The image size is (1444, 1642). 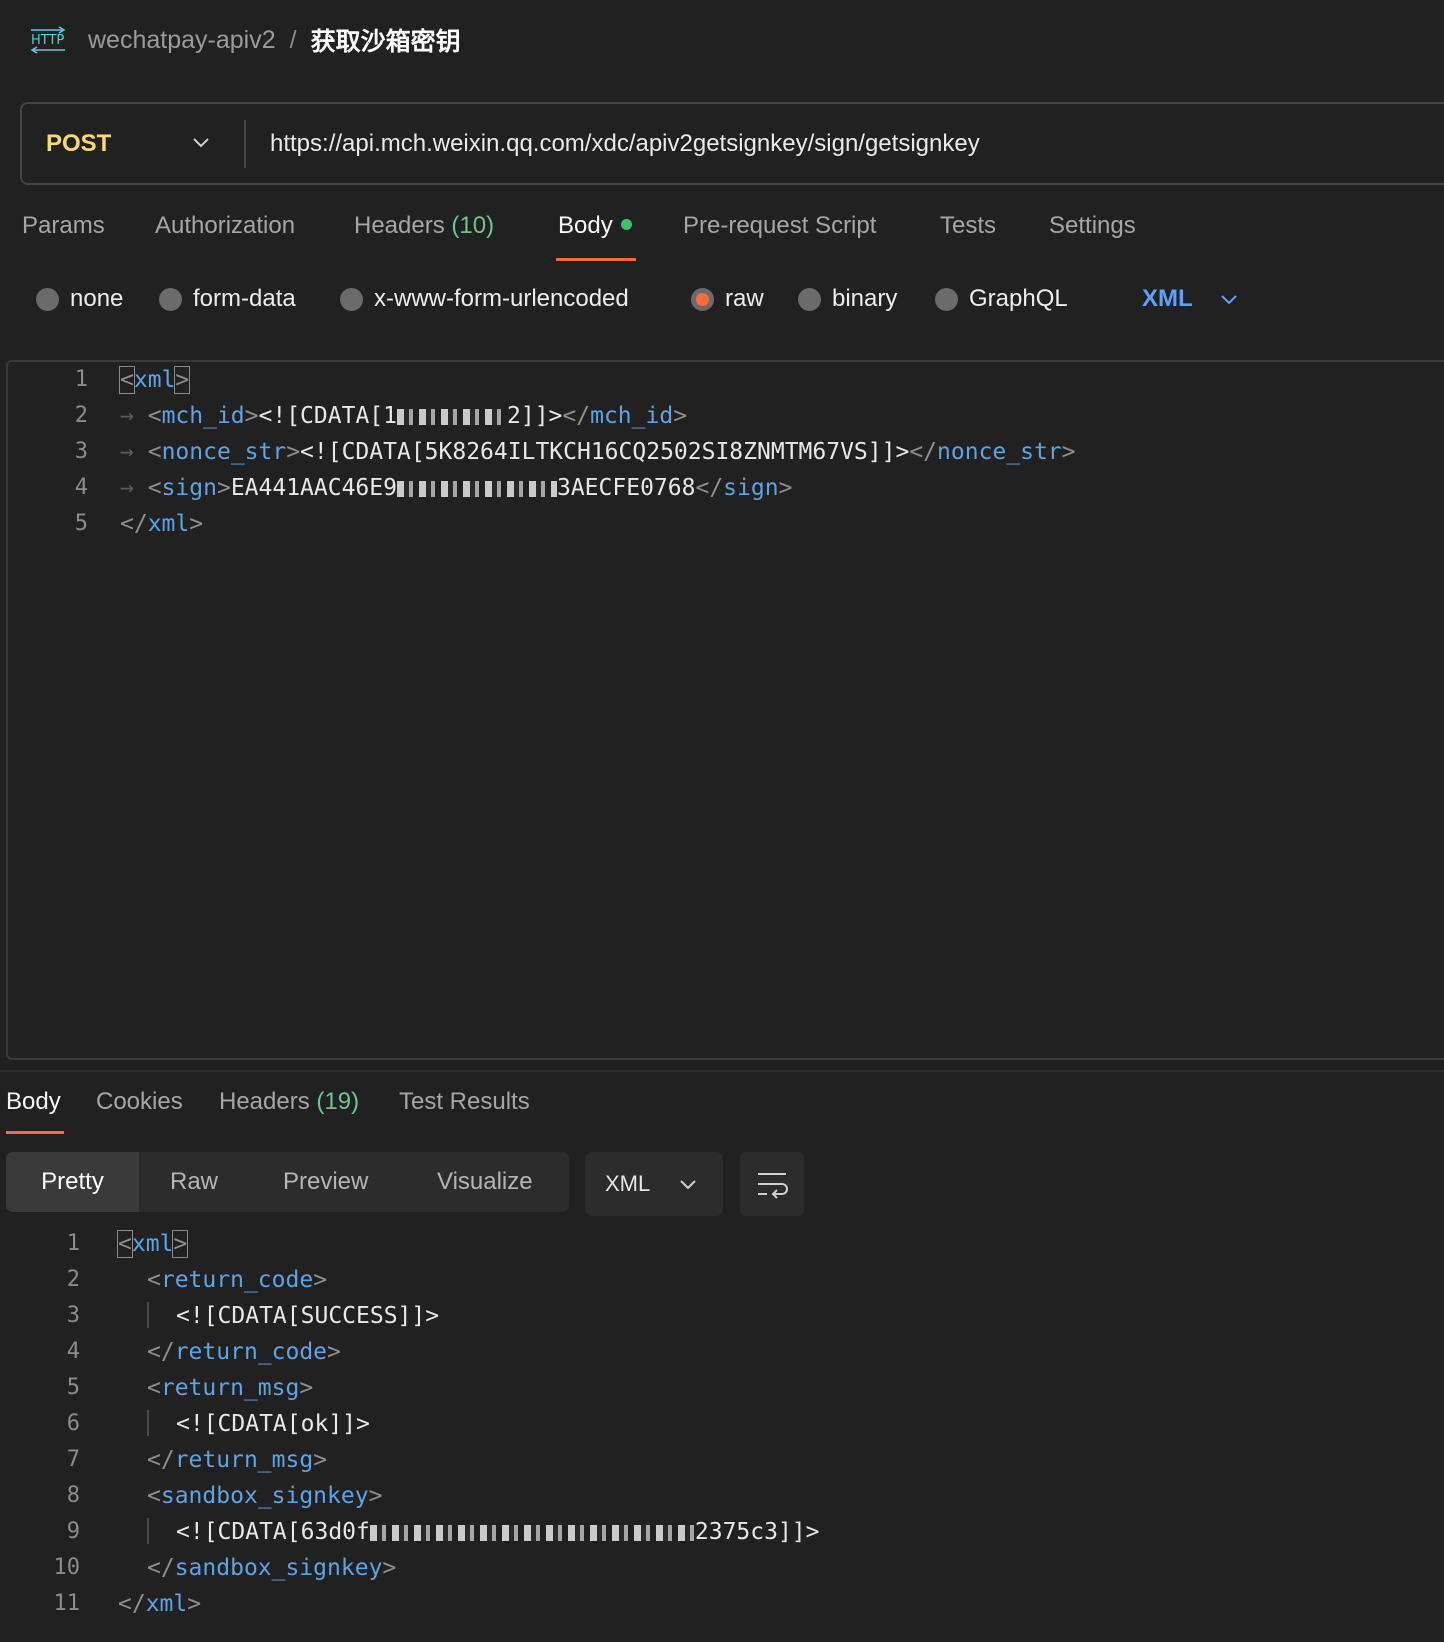 I want to click on breadcrumb-collection: wechatpay-apiv2, so click(x=182, y=40).